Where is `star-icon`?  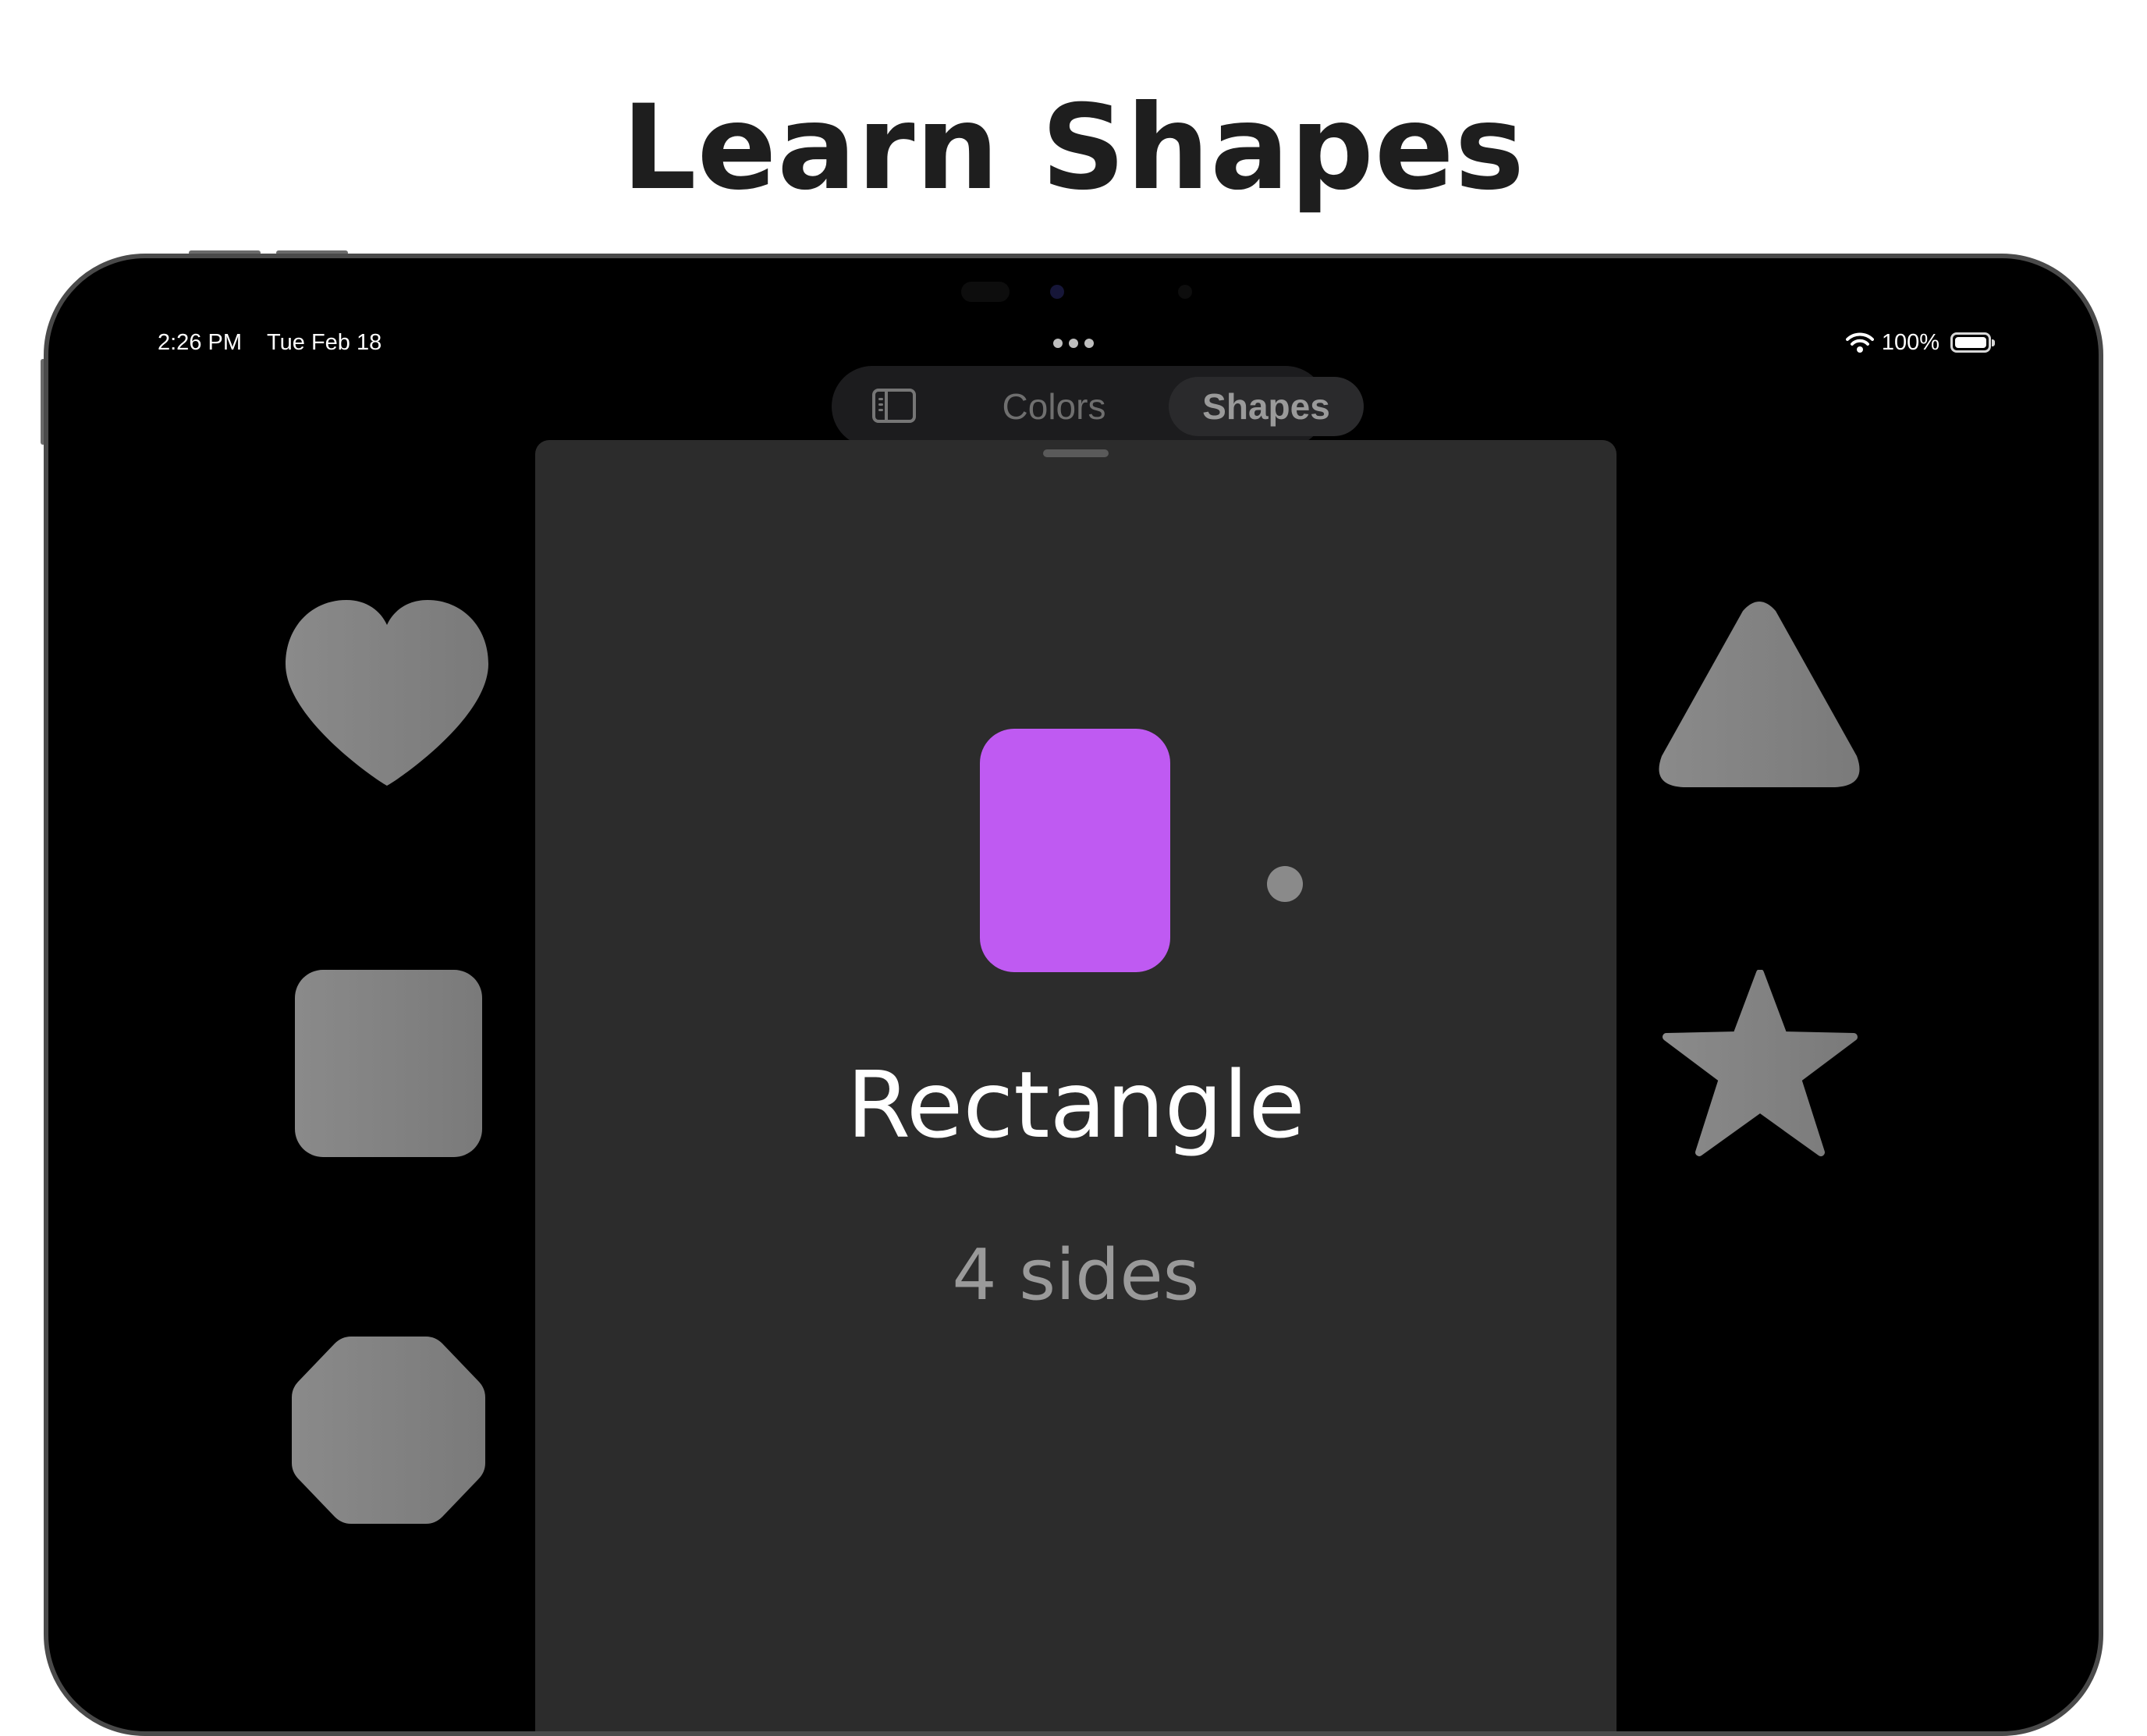 star-icon is located at coordinates (1760, 1065).